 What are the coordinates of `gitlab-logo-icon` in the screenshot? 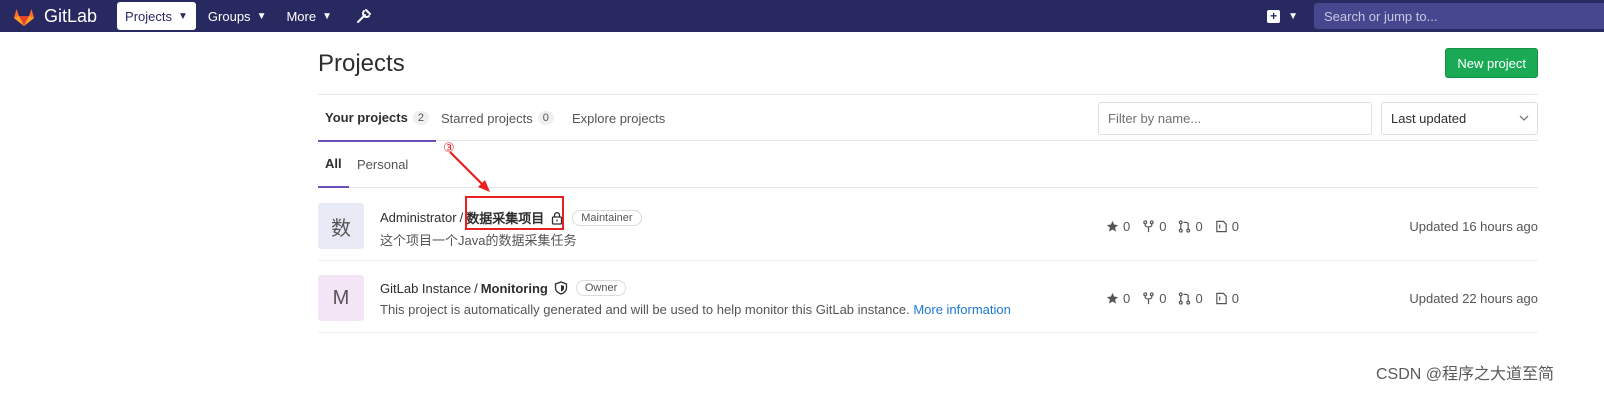 It's located at (24, 17).